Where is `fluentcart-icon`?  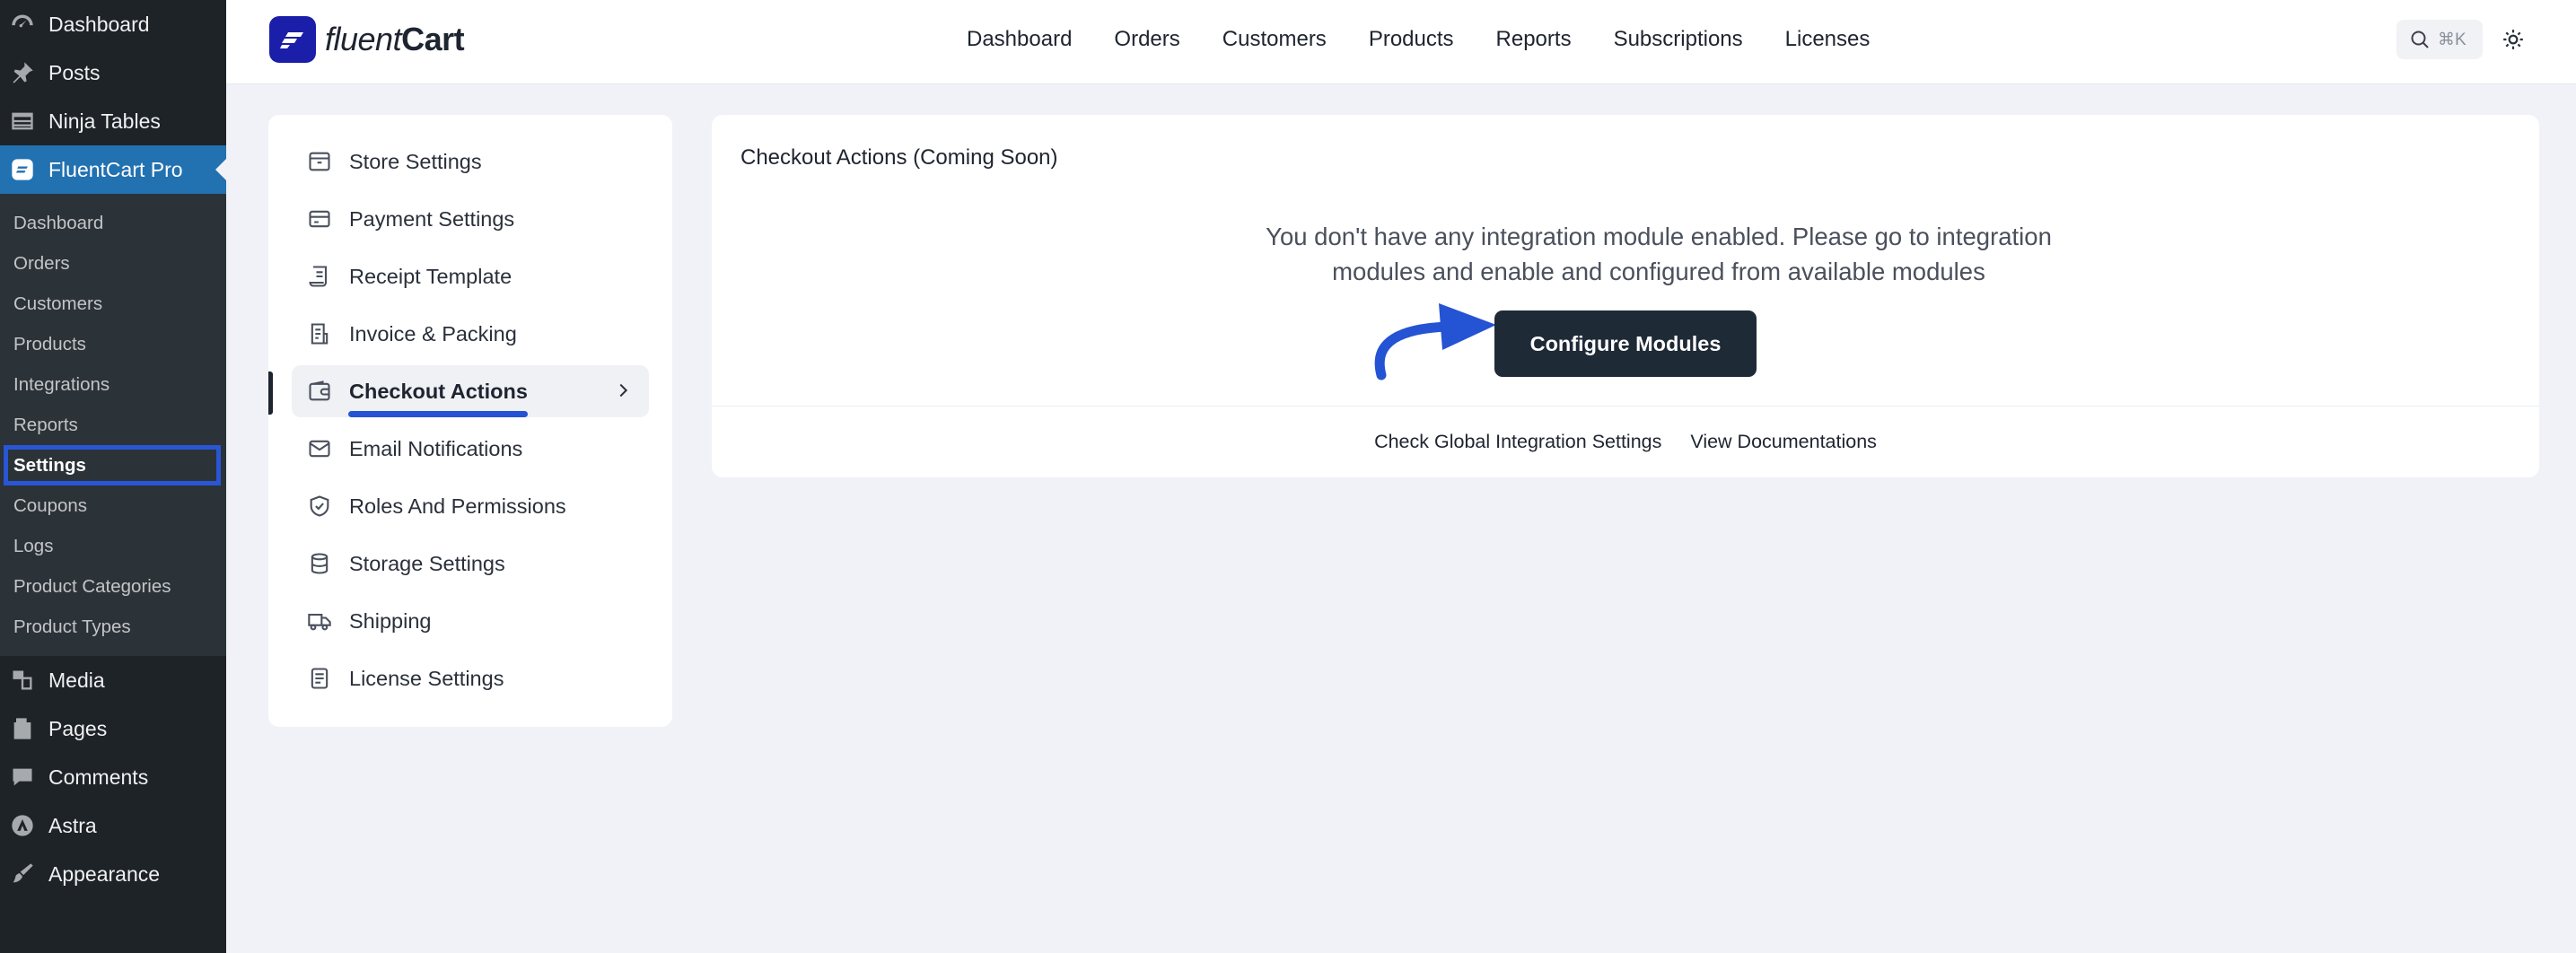 fluentcart-icon is located at coordinates (22, 169).